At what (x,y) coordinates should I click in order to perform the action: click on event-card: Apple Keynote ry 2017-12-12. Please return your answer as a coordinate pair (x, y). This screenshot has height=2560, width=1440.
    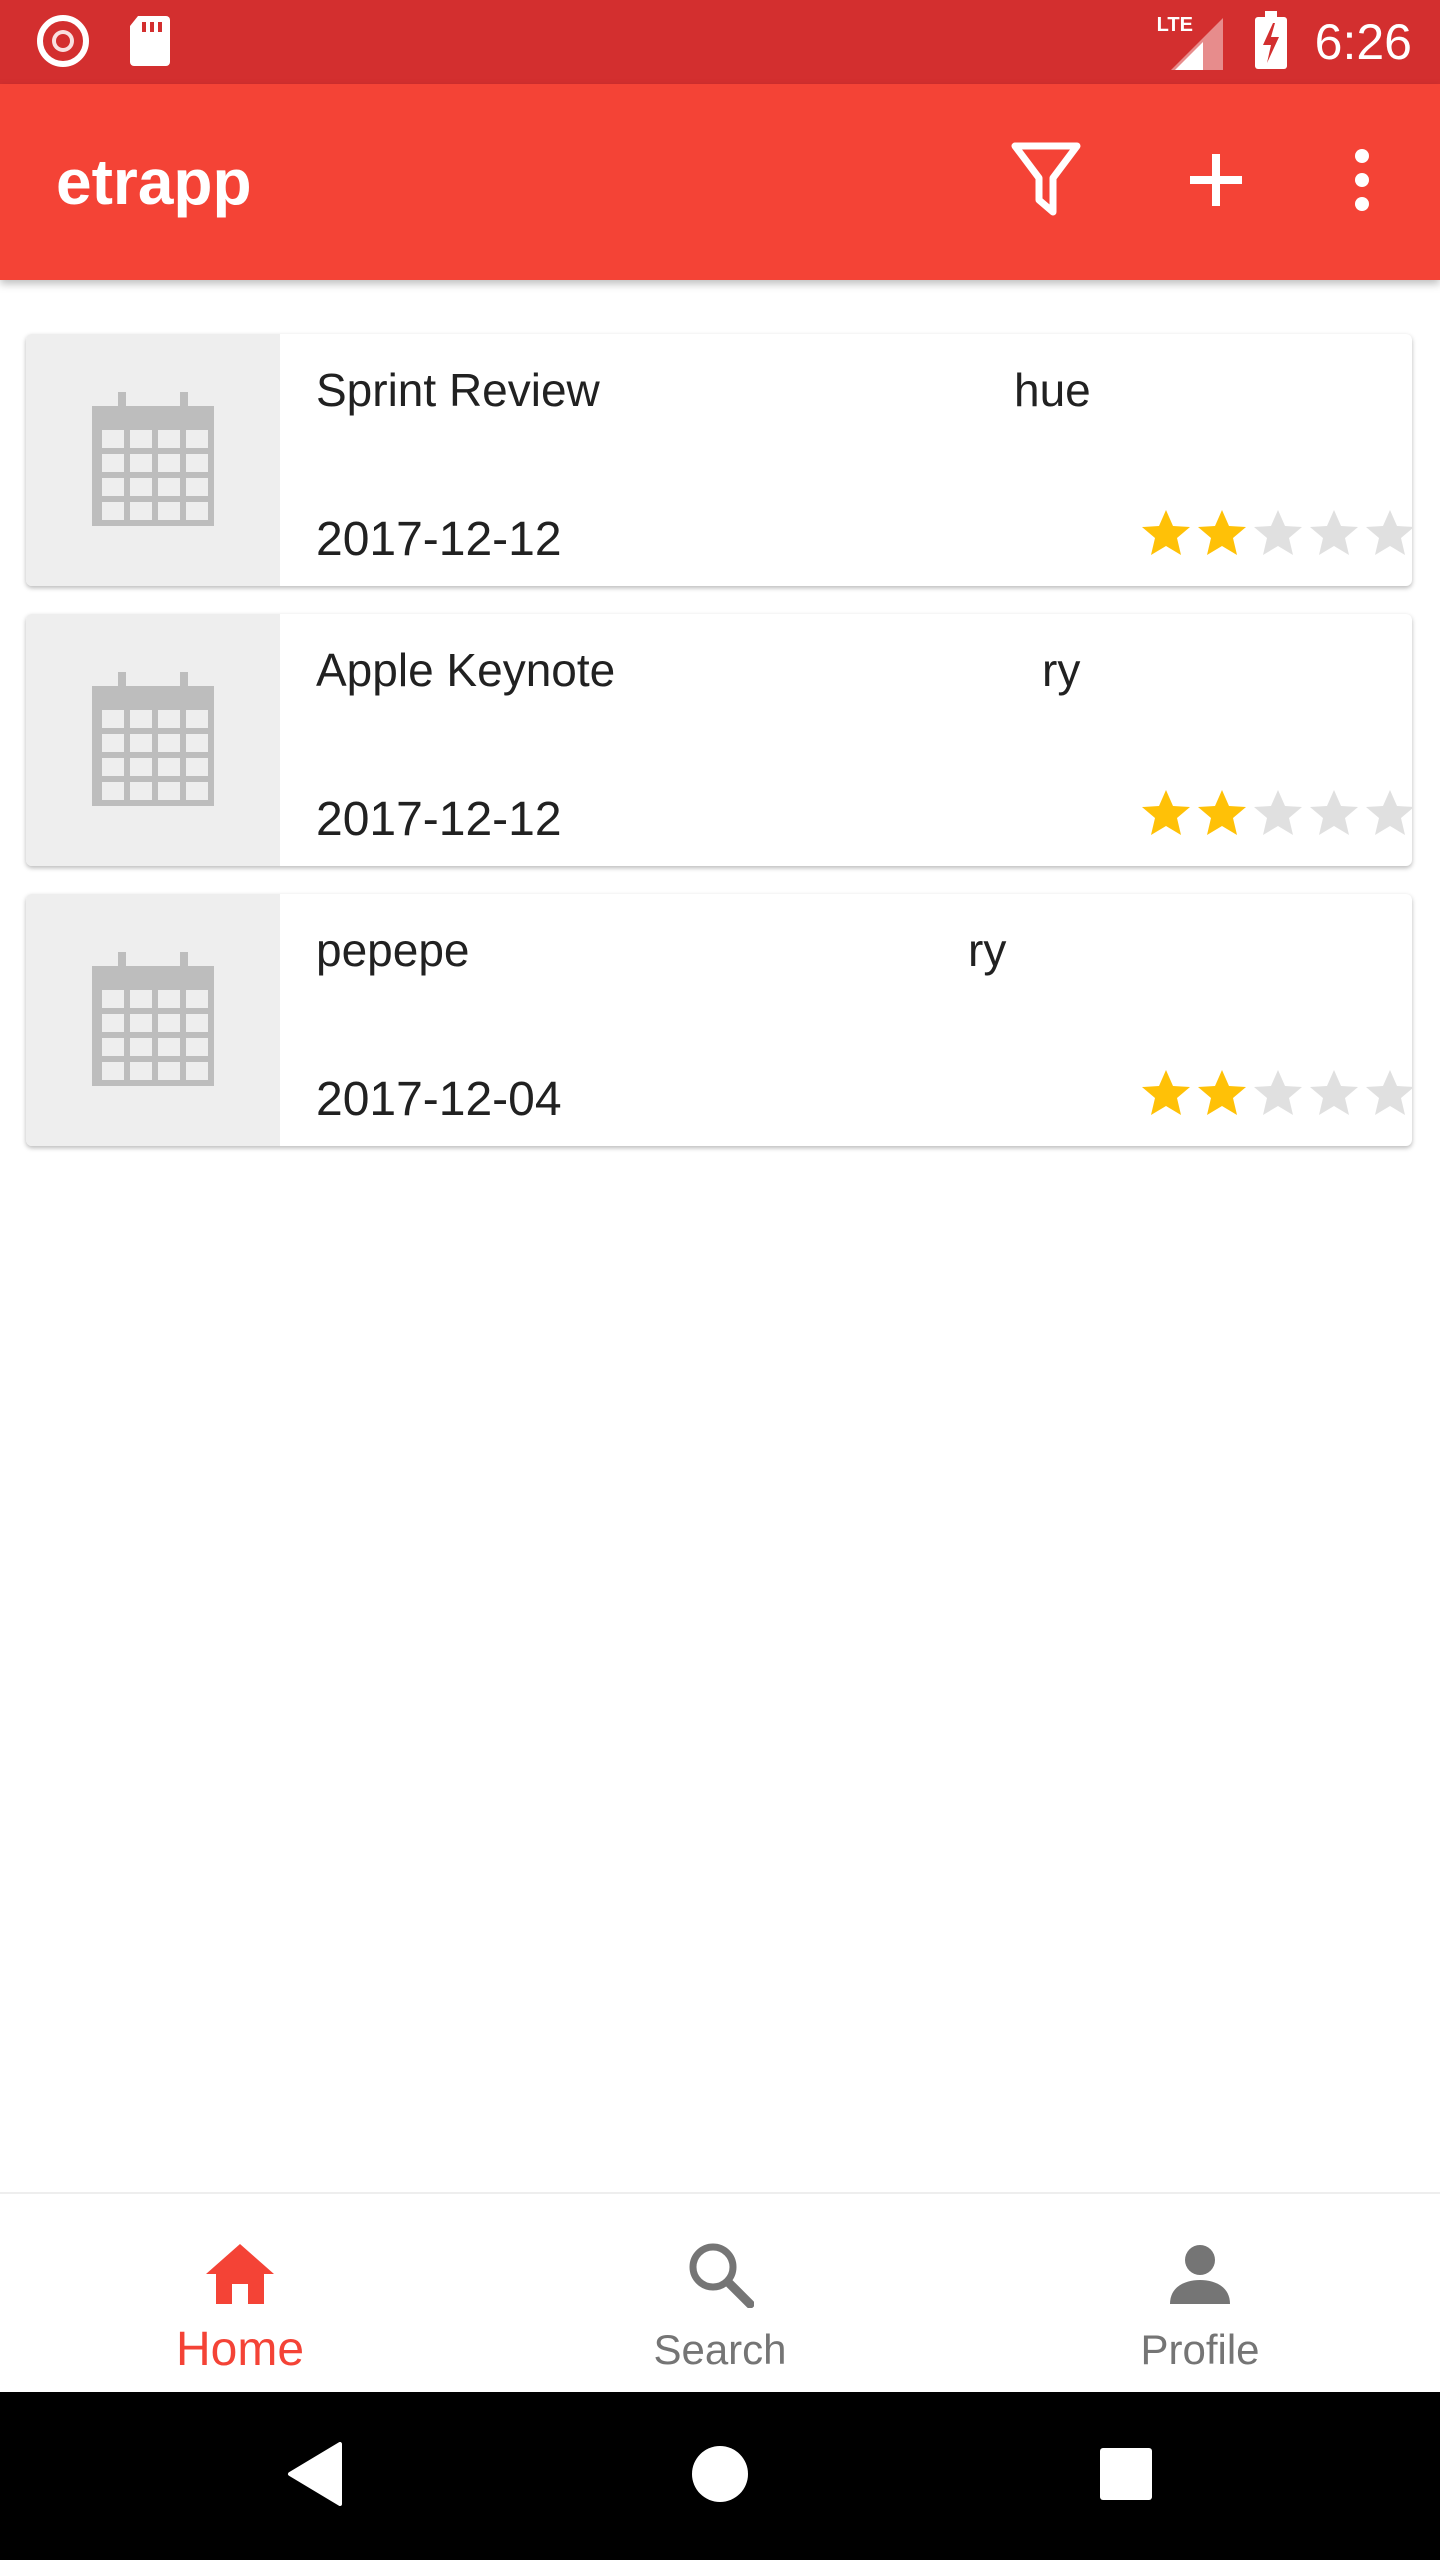
    Looking at the image, I should click on (719, 740).